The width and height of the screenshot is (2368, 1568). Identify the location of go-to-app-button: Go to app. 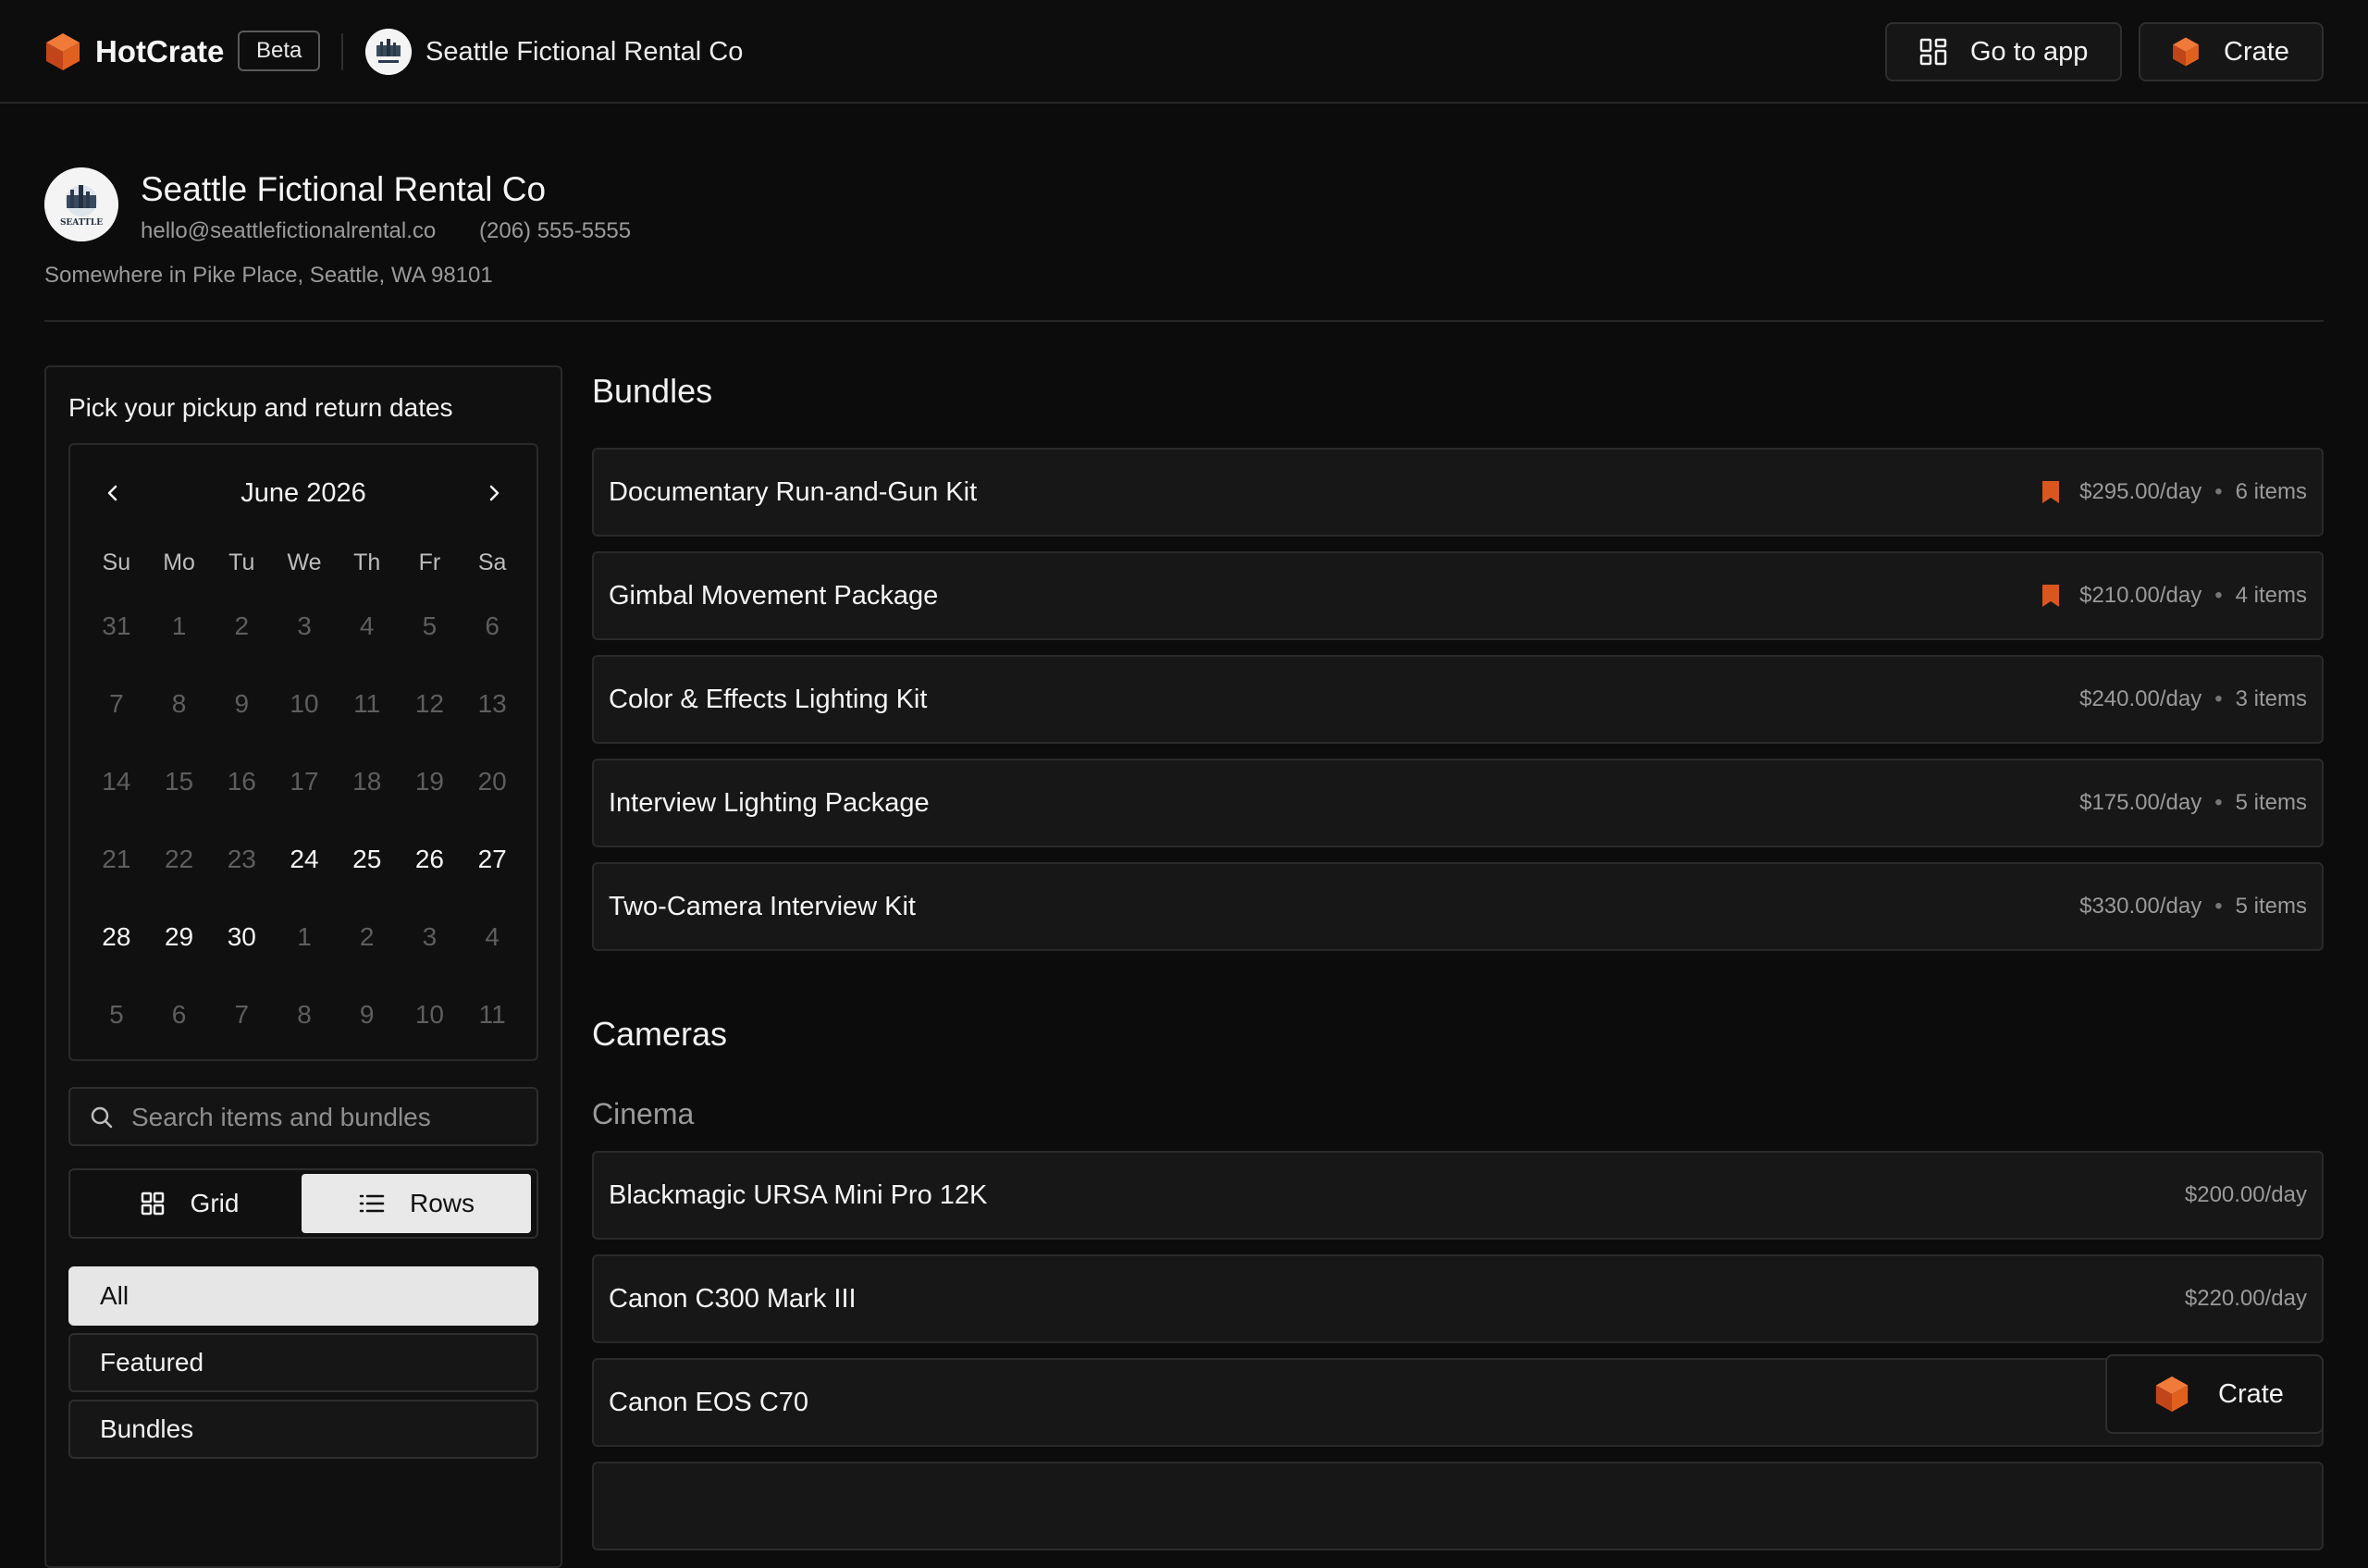
(2004, 51).